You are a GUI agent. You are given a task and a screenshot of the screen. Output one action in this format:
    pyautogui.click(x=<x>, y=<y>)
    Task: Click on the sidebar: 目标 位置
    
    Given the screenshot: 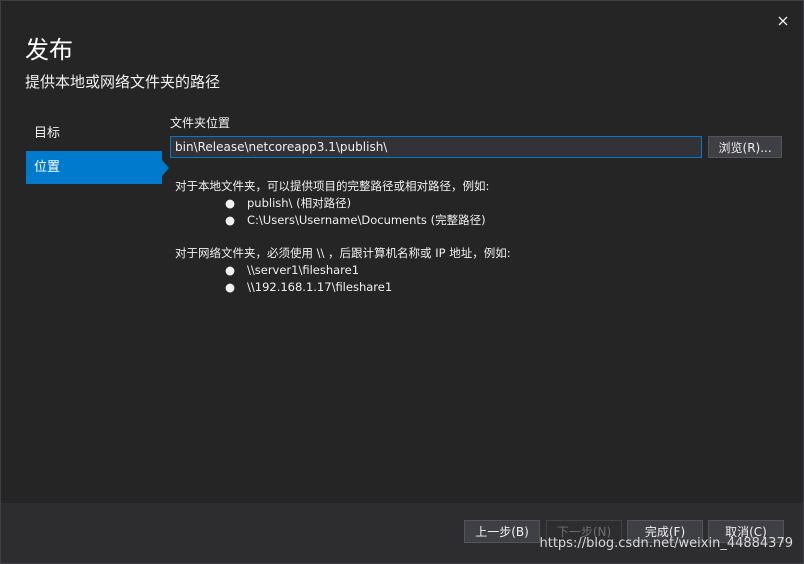 What is the action you would take?
    pyautogui.click(x=97, y=151)
    